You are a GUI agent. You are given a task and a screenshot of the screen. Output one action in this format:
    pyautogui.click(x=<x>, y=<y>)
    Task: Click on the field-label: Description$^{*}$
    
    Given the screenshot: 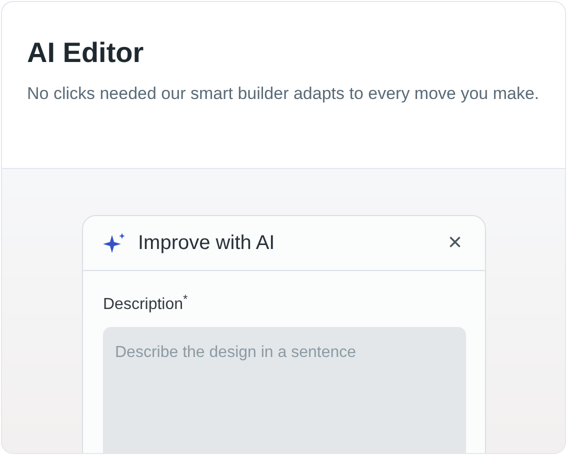 What is the action you would take?
    pyautogui.click(x=146, y=304)
    